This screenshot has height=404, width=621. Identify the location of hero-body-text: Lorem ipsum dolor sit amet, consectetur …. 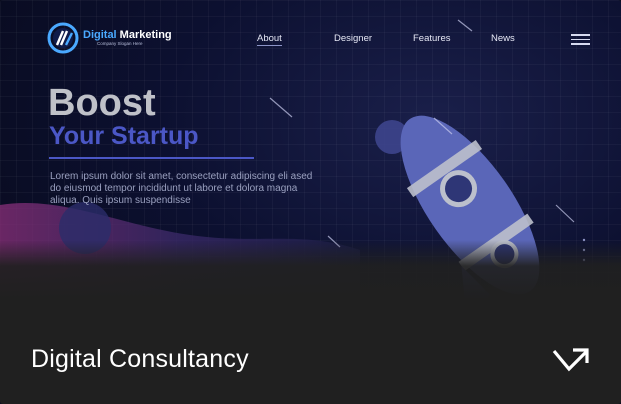
(181, 188).